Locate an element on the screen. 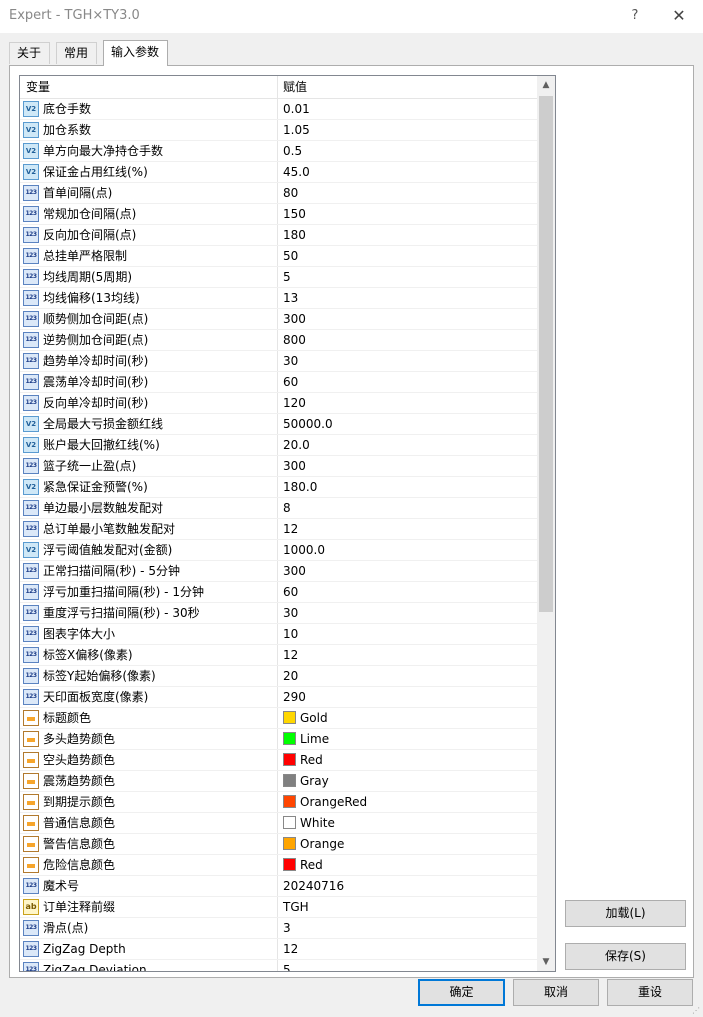 This screenshot has height=1017, width=703. variable-cell: 123 常规加仓间隔(点) is located at coordinates (149, 214).